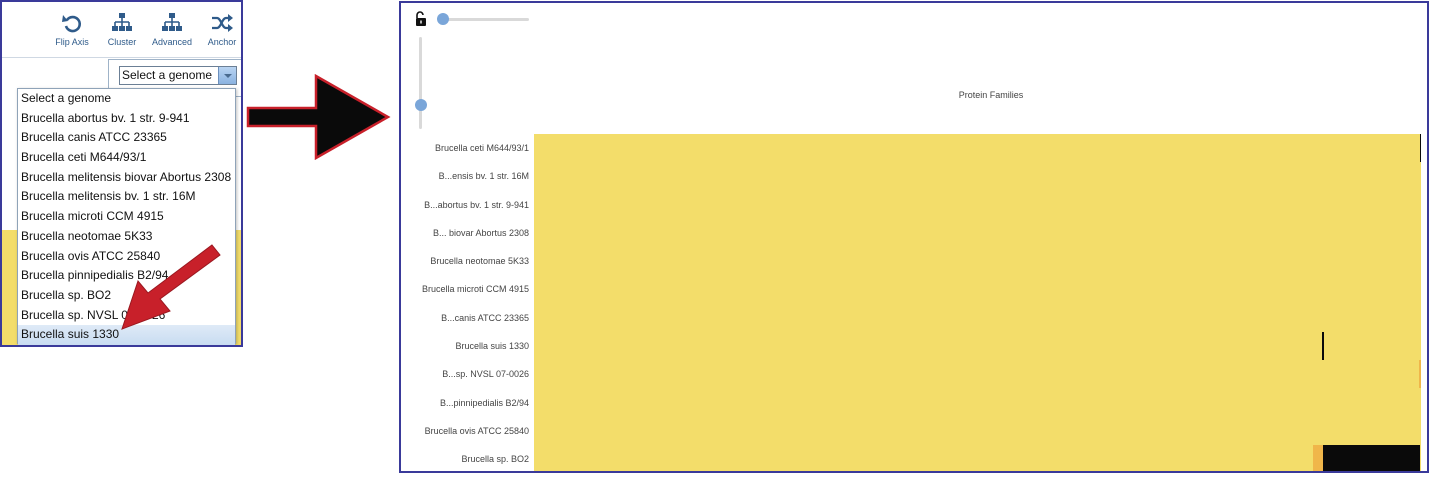 The height and width of the screenshot is (479, 1430). Describe the element at coordinates (126, 197) in the screenshot. I see `dropdown-option: Brucella melitensis bv. 1 str. 16M` at that location.